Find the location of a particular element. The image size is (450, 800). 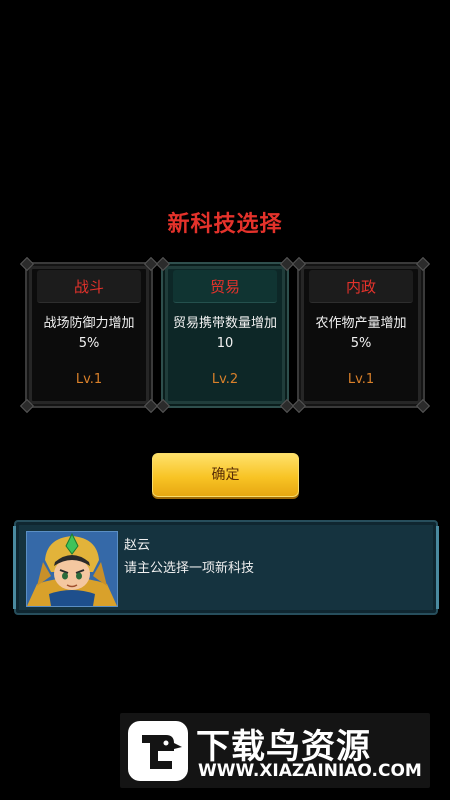

watermark-banner: 下载鸟资源 WWW.XIAZAINIAO.COM is located at coordinates (275, 750).